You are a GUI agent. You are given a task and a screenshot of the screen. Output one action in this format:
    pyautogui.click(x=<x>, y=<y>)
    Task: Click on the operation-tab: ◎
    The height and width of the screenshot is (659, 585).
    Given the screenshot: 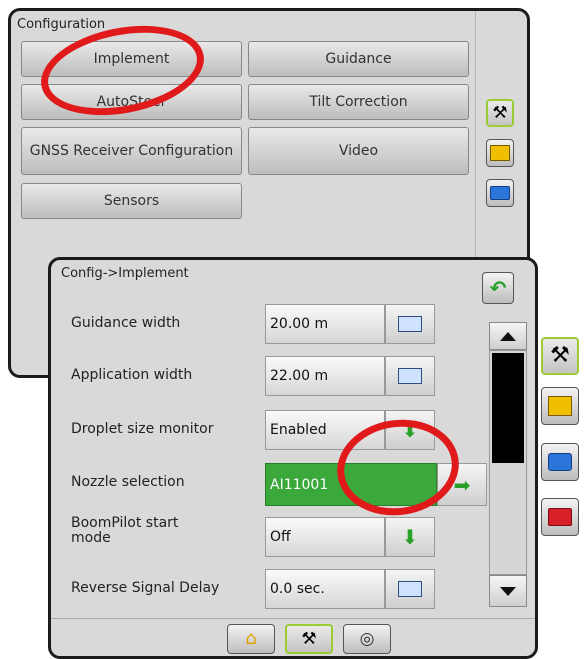 What is the action you would take?
    pyautogui.click(x=367, y=639)
    